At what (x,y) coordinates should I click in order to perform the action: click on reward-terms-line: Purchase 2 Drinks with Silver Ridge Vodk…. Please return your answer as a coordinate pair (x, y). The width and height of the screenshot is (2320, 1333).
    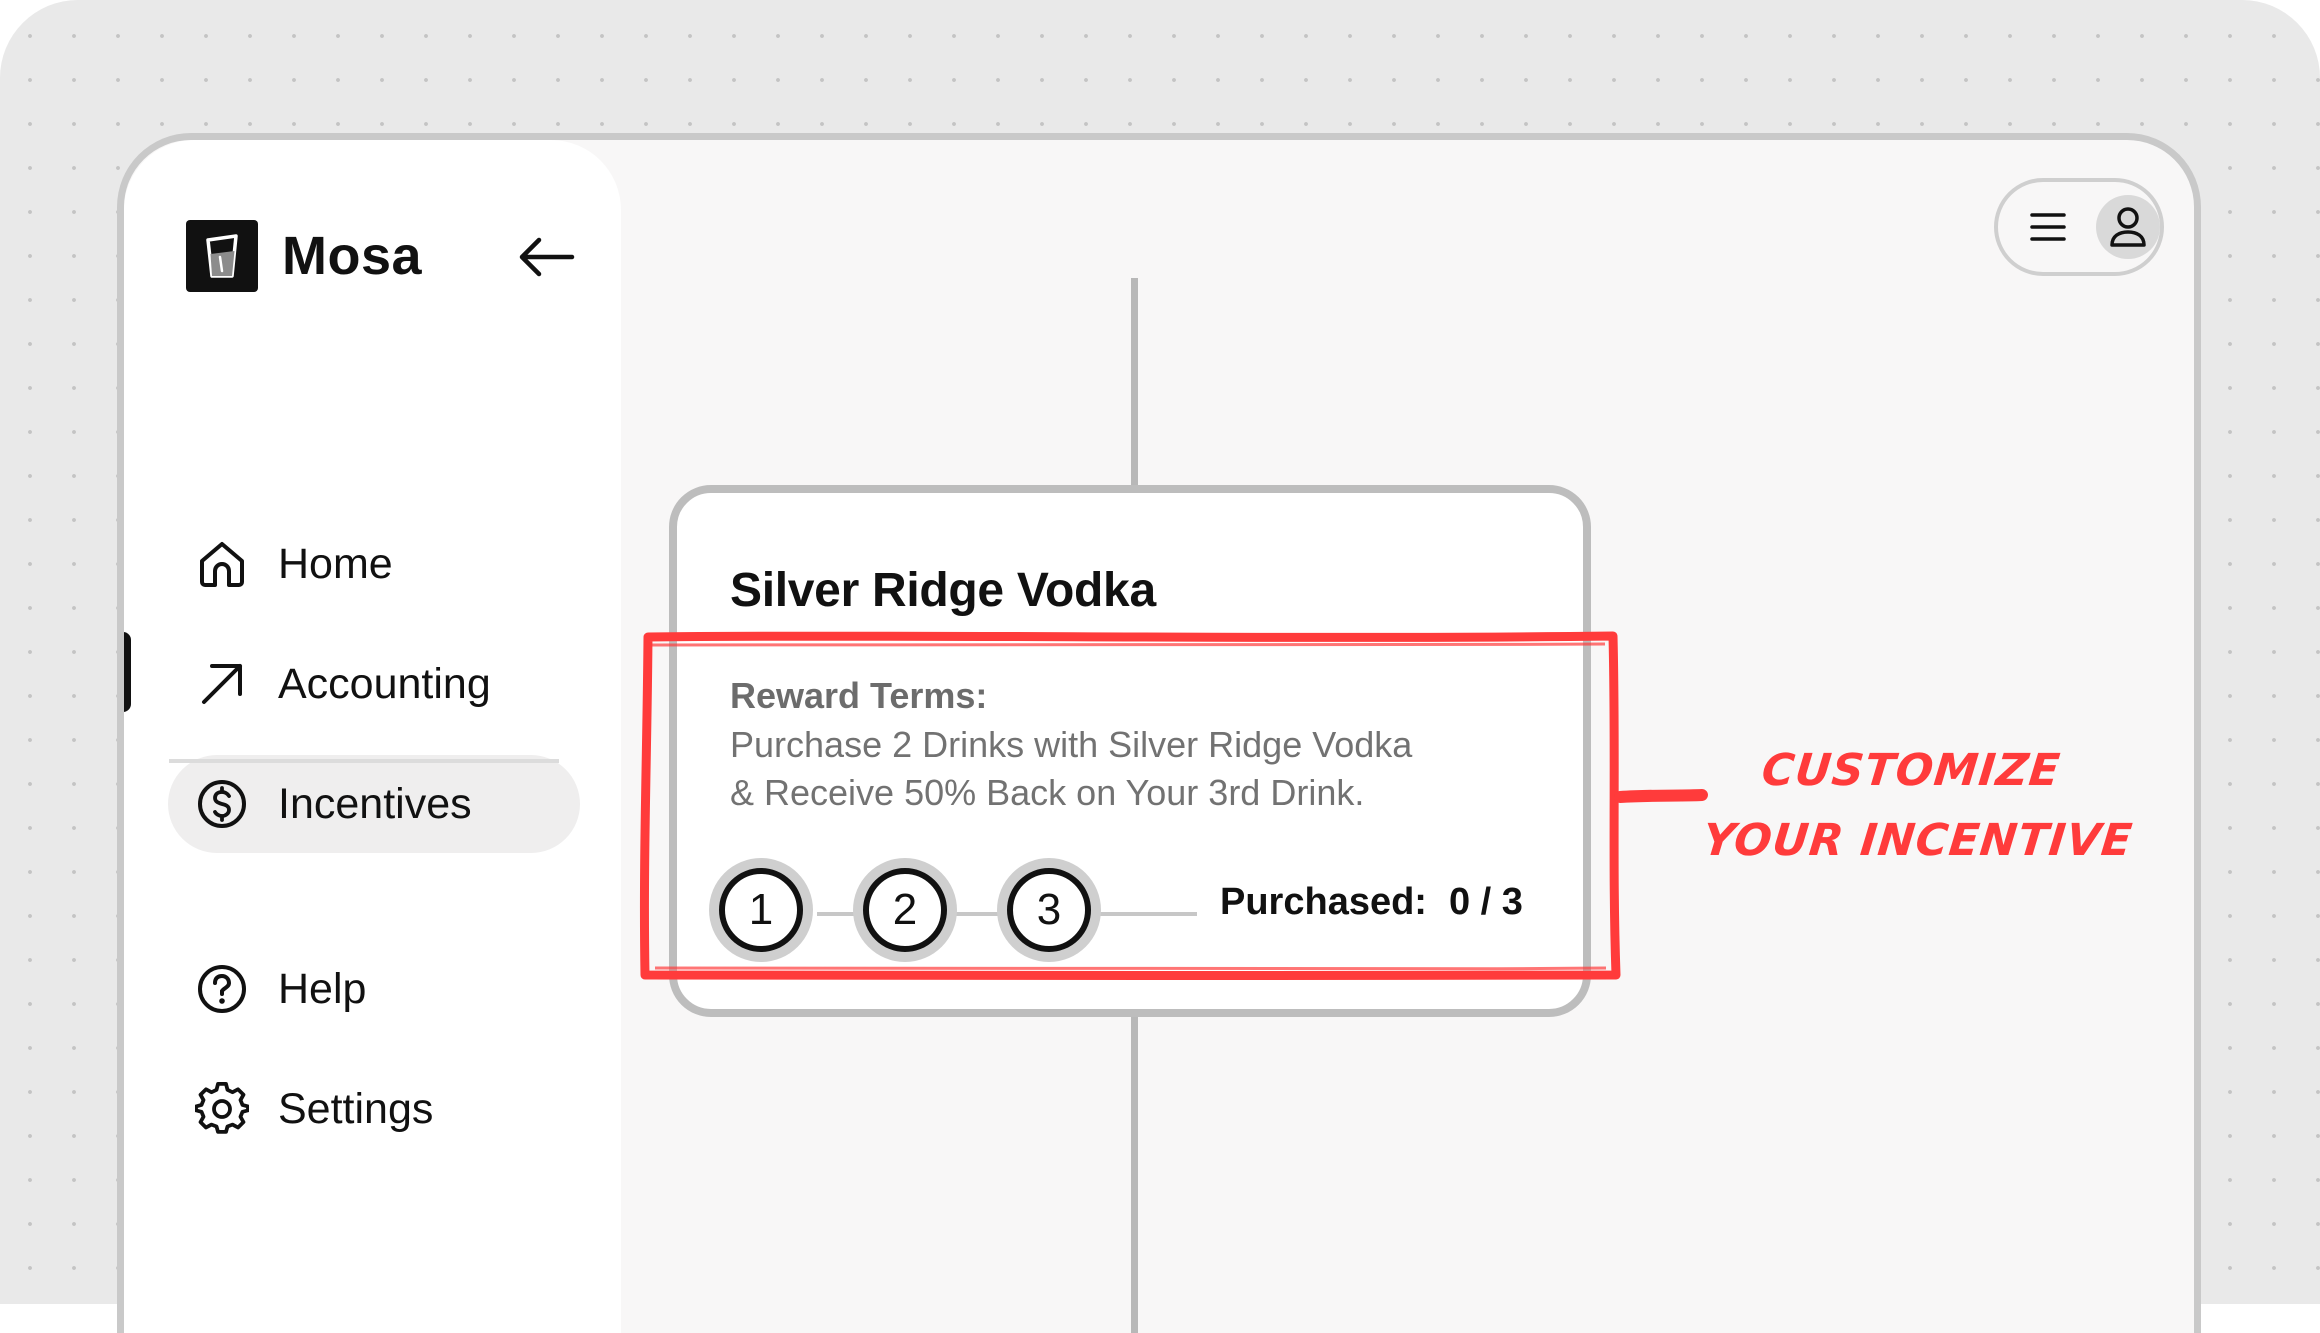
    Looking at the image, I should click on (1071, 744).